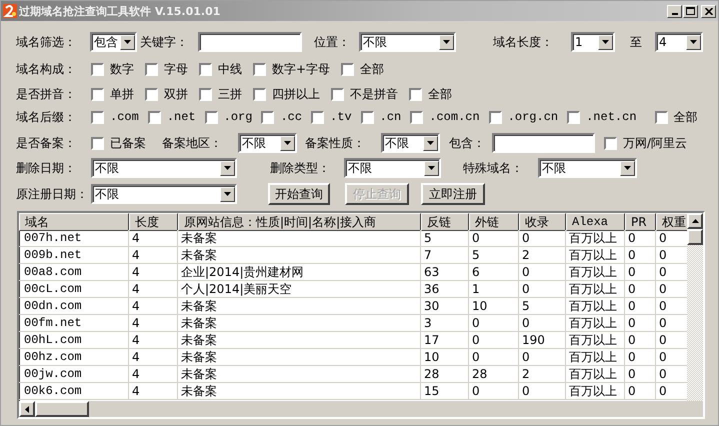 The height and width of the screenshot is (426, 719). What do you see at coordinates (238, 117) in the screenshot?
I see `checkbox-label: .org` at bounding box center [238, 117].